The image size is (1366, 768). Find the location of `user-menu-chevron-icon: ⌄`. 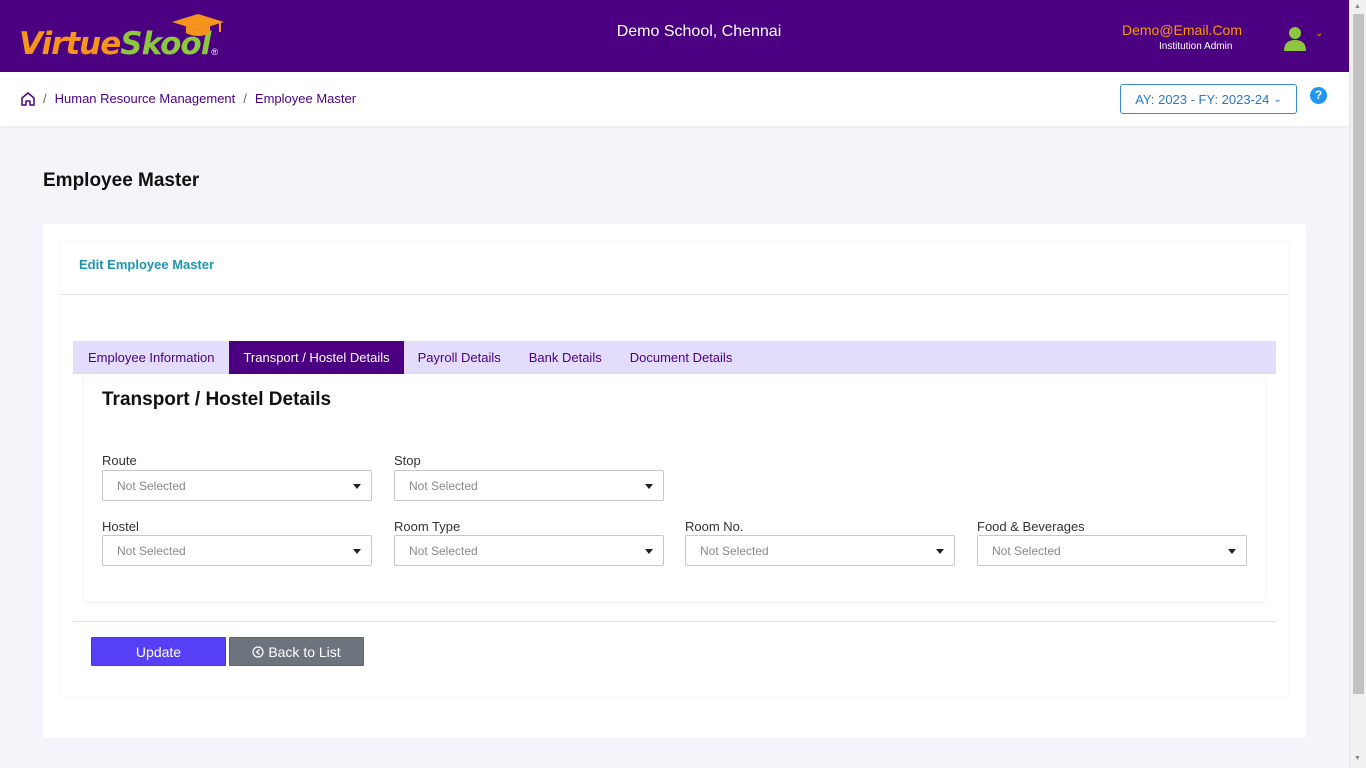

user-menu-chevron-icon: ⌄ is located at coordinates (1319, 33).